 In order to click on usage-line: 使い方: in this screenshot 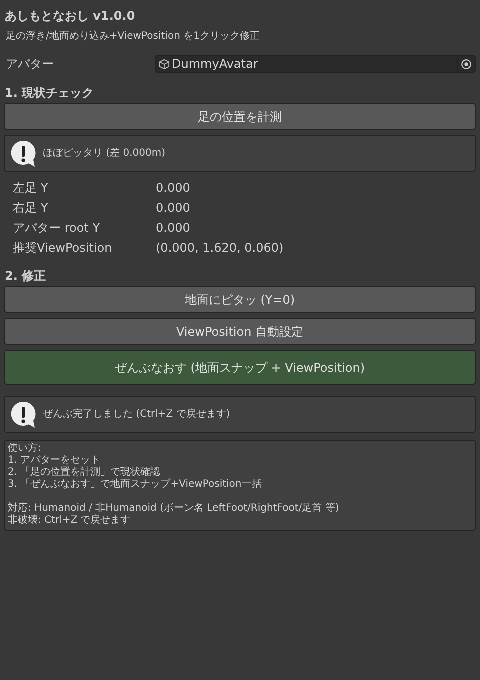, I will do `click(25, 449)`.